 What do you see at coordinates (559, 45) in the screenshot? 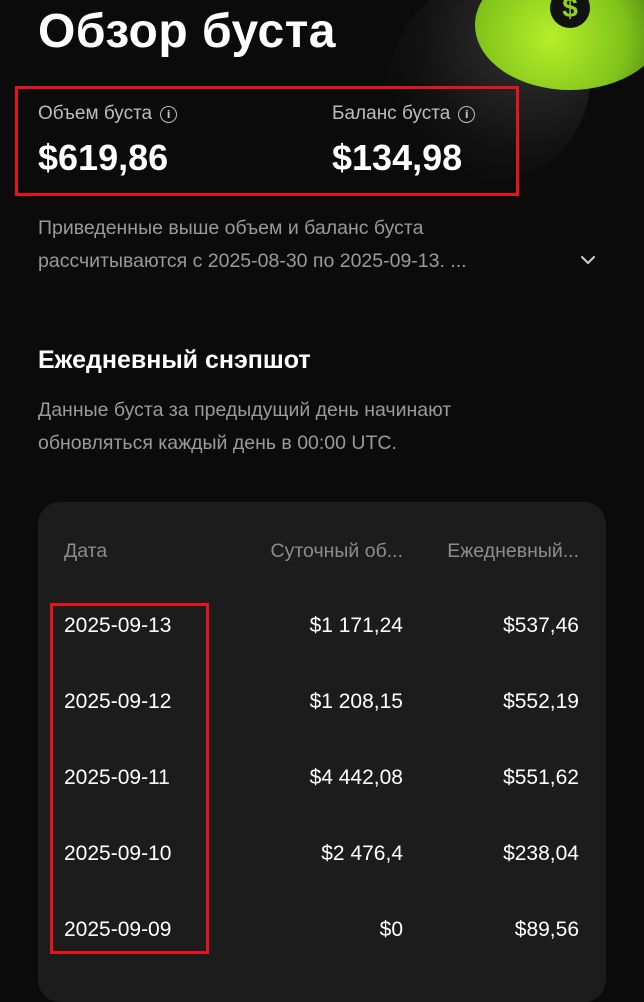
I see `green-coin-shape` at bounding box center [559, 45].